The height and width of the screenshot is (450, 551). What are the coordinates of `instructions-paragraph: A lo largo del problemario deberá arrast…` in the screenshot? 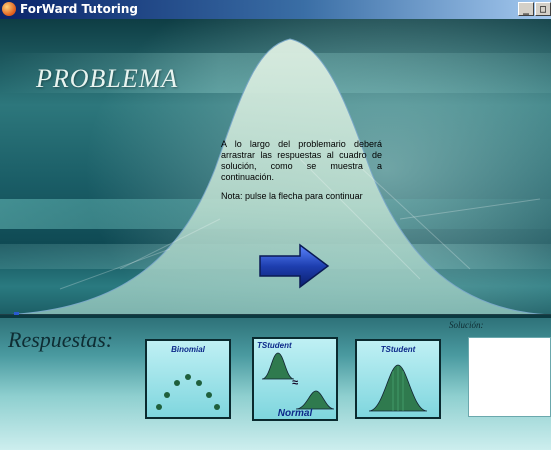 It's located at (301, 160).